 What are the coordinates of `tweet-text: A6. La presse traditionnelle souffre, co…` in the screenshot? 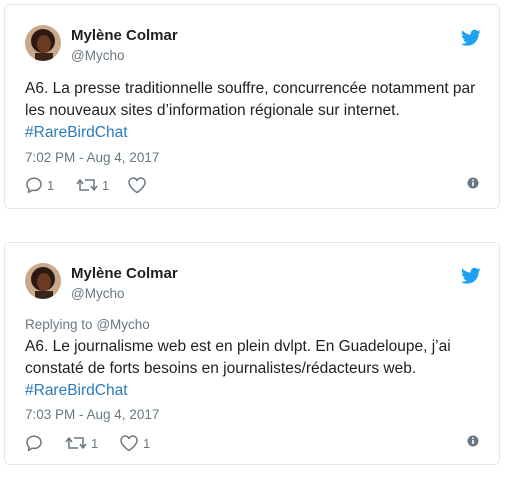 It's located at (252, 111).